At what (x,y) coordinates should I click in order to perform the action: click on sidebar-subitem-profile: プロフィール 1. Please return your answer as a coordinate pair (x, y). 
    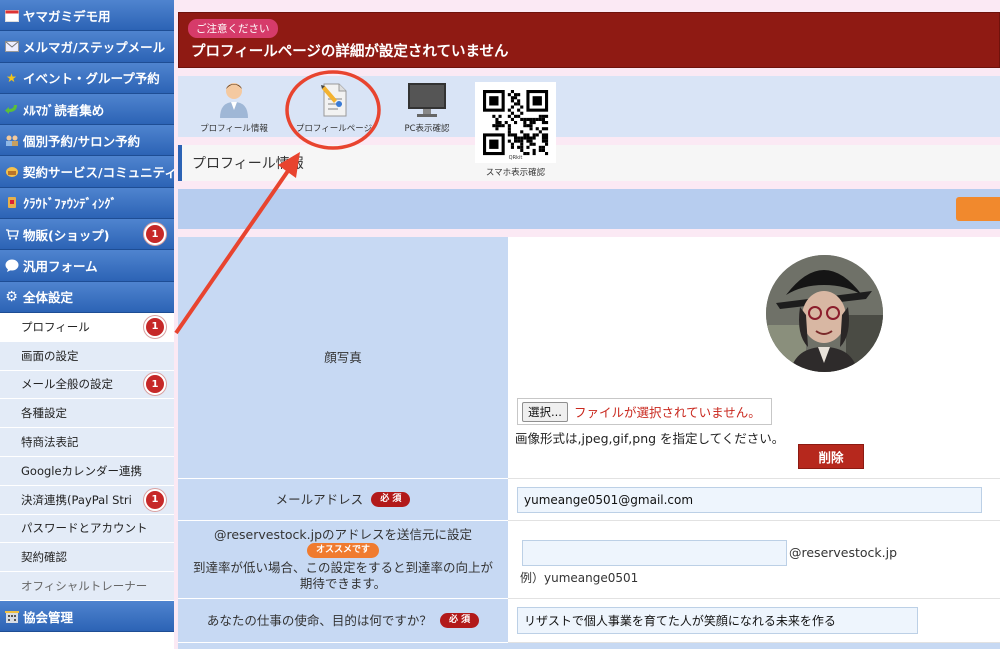
    Looking at the image, I should click on (87, 327).